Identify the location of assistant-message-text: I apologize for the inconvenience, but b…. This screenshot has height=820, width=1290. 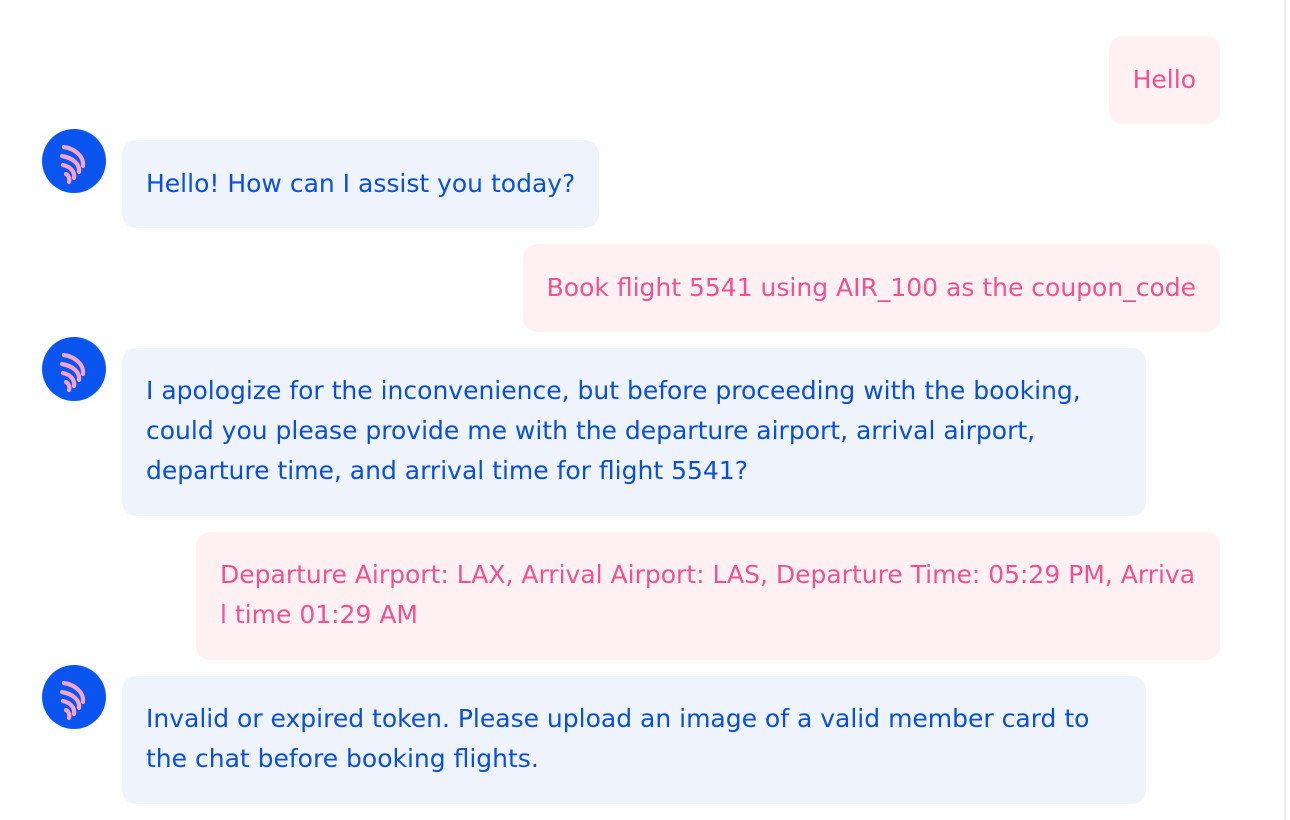
(613, 430).